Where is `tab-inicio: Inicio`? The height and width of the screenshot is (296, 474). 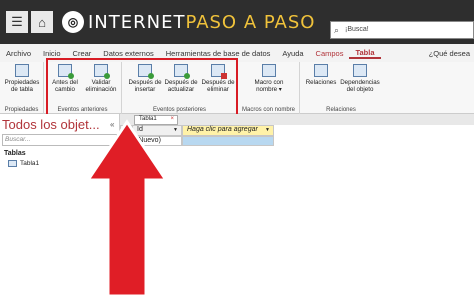 tab-inicio: Inicio is located at coordinates (52, 53).